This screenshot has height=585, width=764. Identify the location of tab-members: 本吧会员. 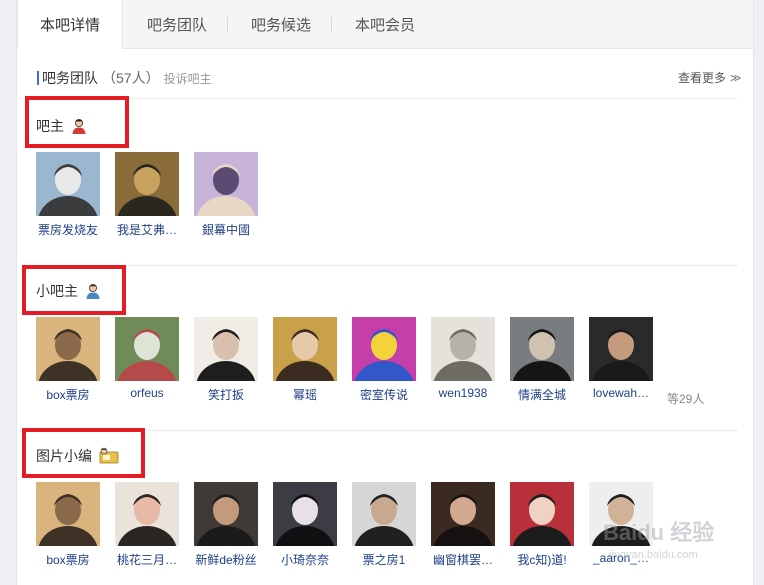
(385, 24).